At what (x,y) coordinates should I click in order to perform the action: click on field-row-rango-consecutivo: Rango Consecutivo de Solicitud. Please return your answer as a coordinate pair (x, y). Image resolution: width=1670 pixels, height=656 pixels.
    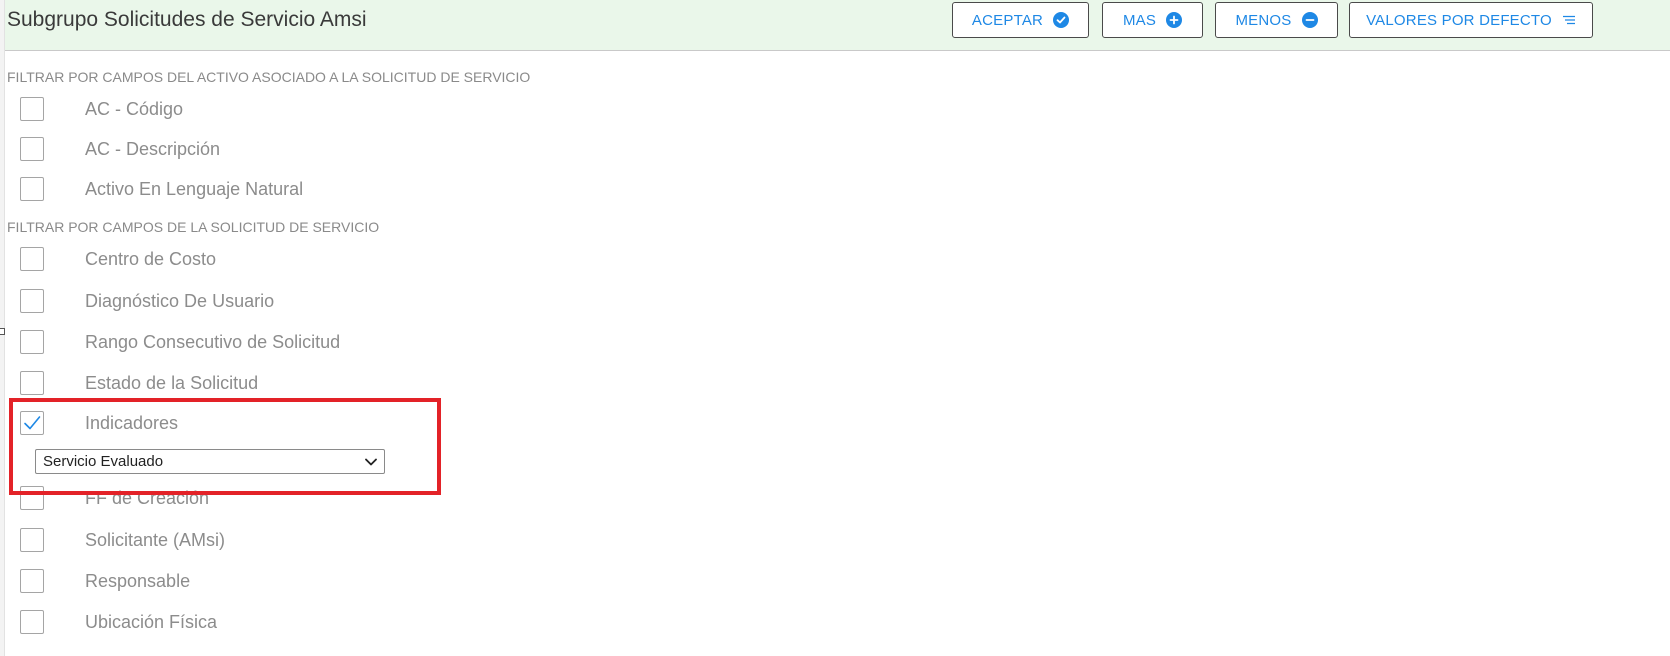
    Looking at the image, I should click on (180, 342).